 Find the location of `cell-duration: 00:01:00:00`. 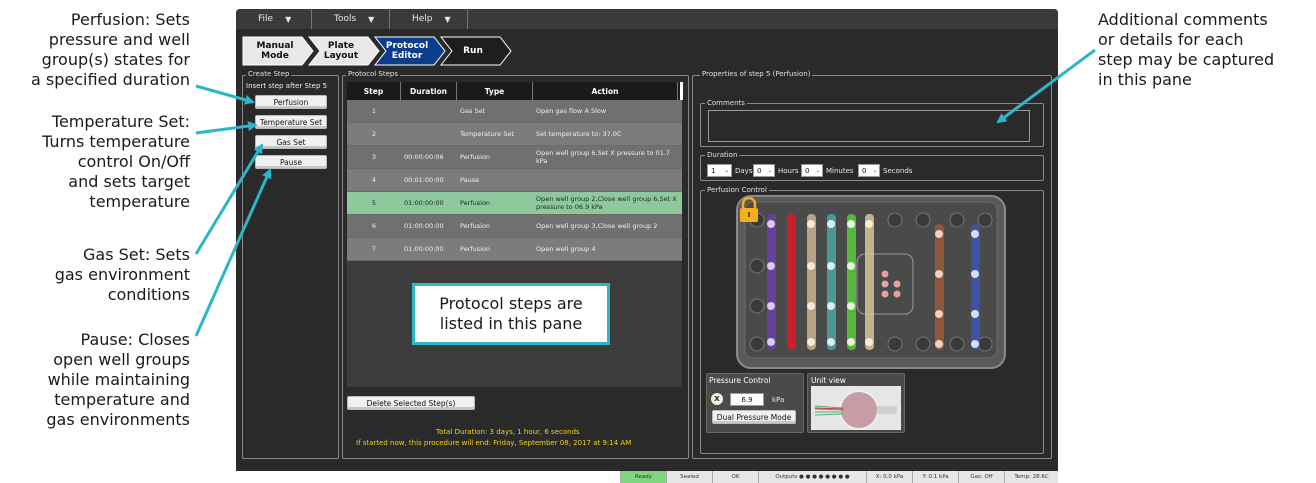

cell-duration: 00:01:00:00 is located at coordinates (424, 180).